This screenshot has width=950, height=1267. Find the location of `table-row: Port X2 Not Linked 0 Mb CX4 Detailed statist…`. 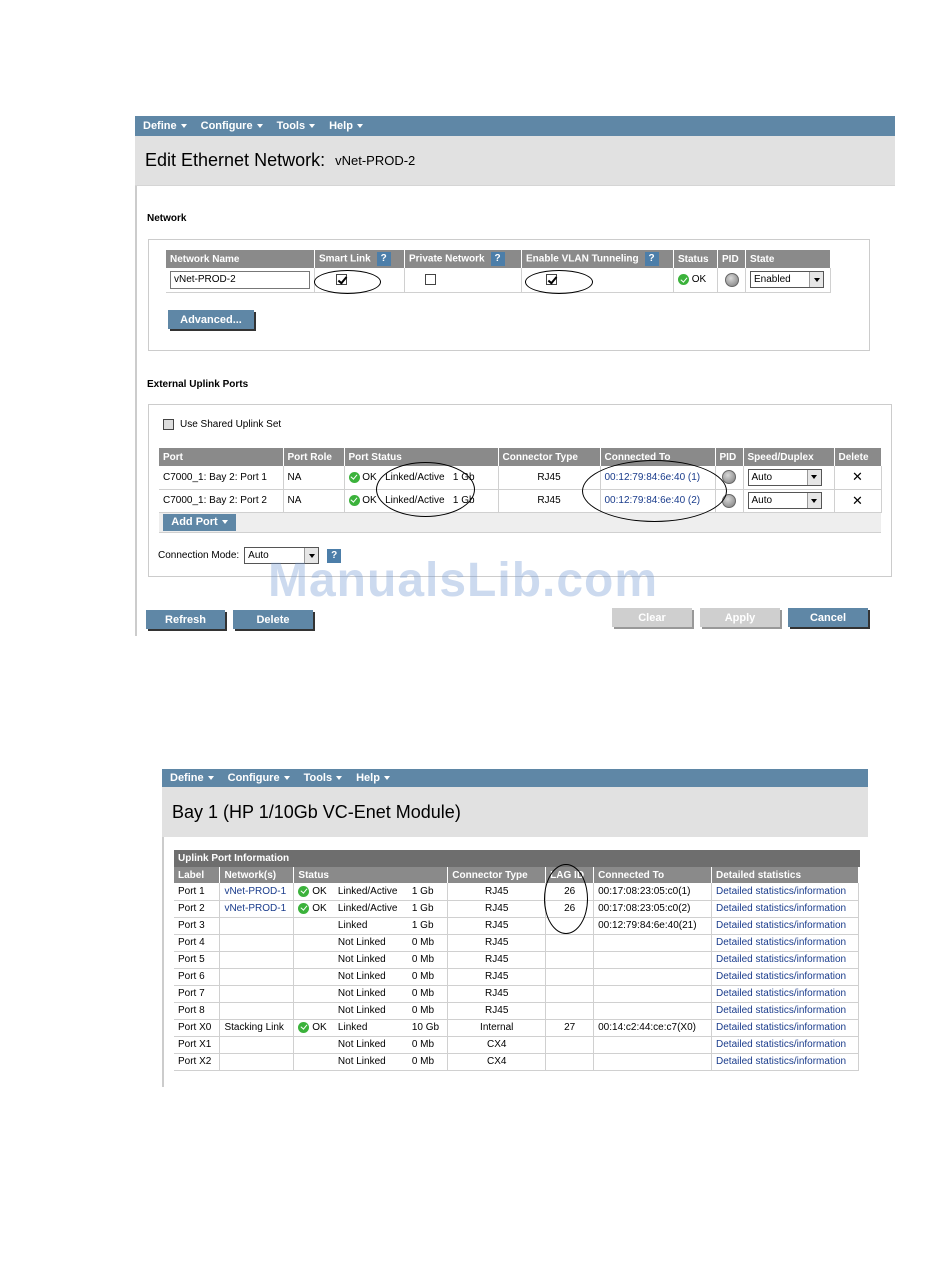

table-row: Port X2 Not Linked 0 Mb CX4 Detailed statist… is located at coordinates (516, 1062).